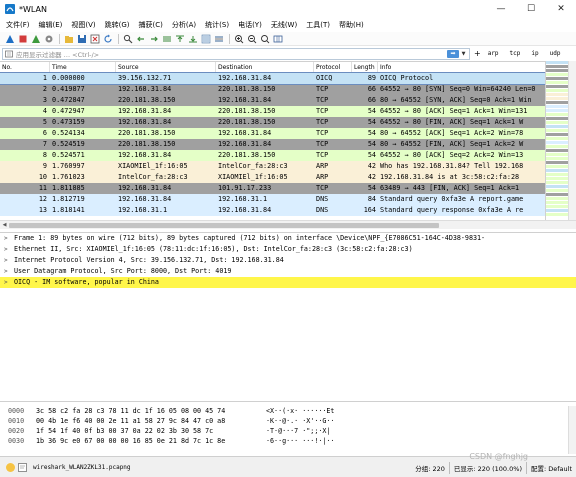 This screenshot has width=576, height=477. I want to click on window-title: *WLAN, so click(33, 9).